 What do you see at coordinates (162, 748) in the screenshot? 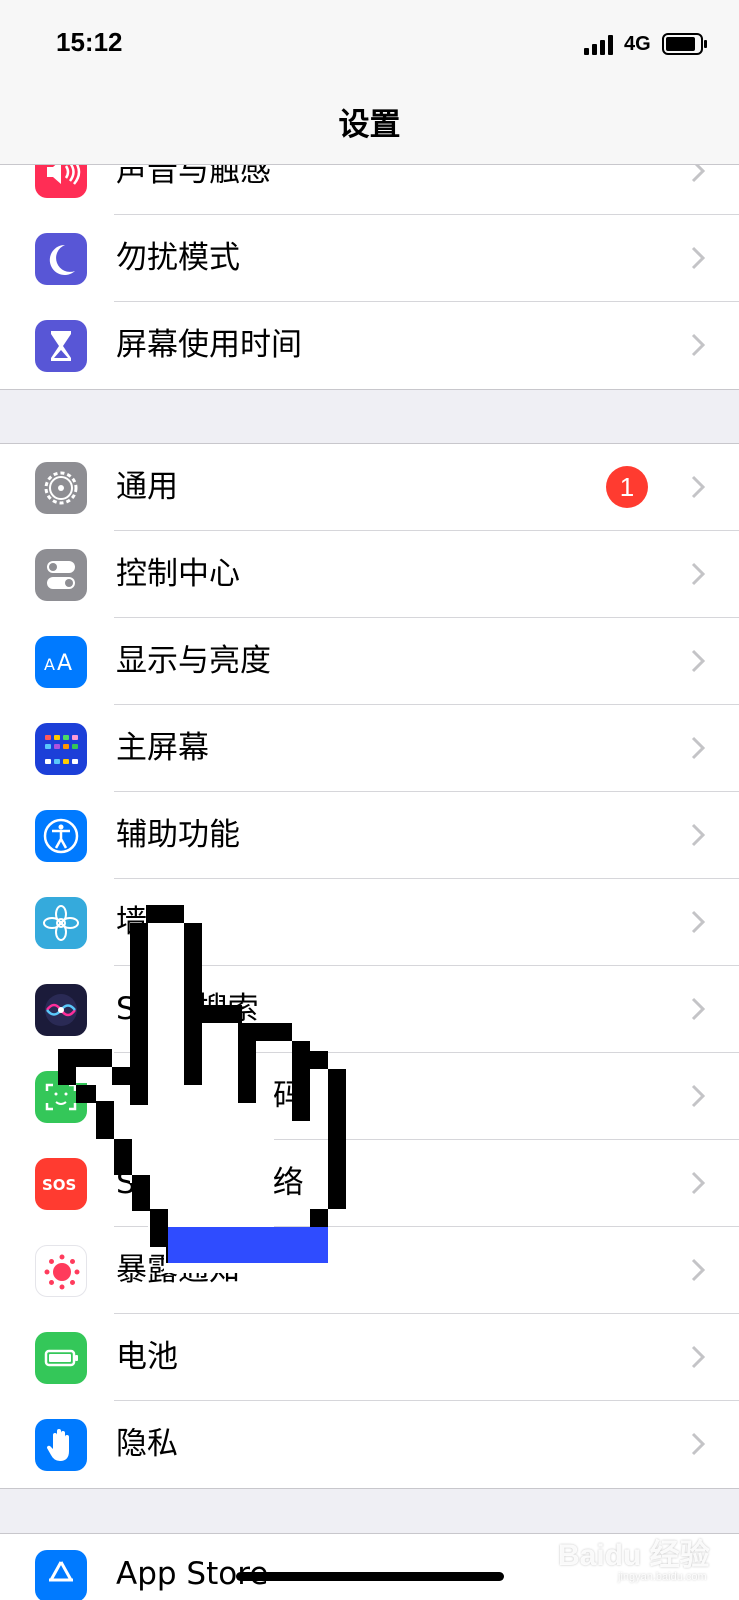
I see `row-label: 主屏幕` at bounding box center [162, 748].